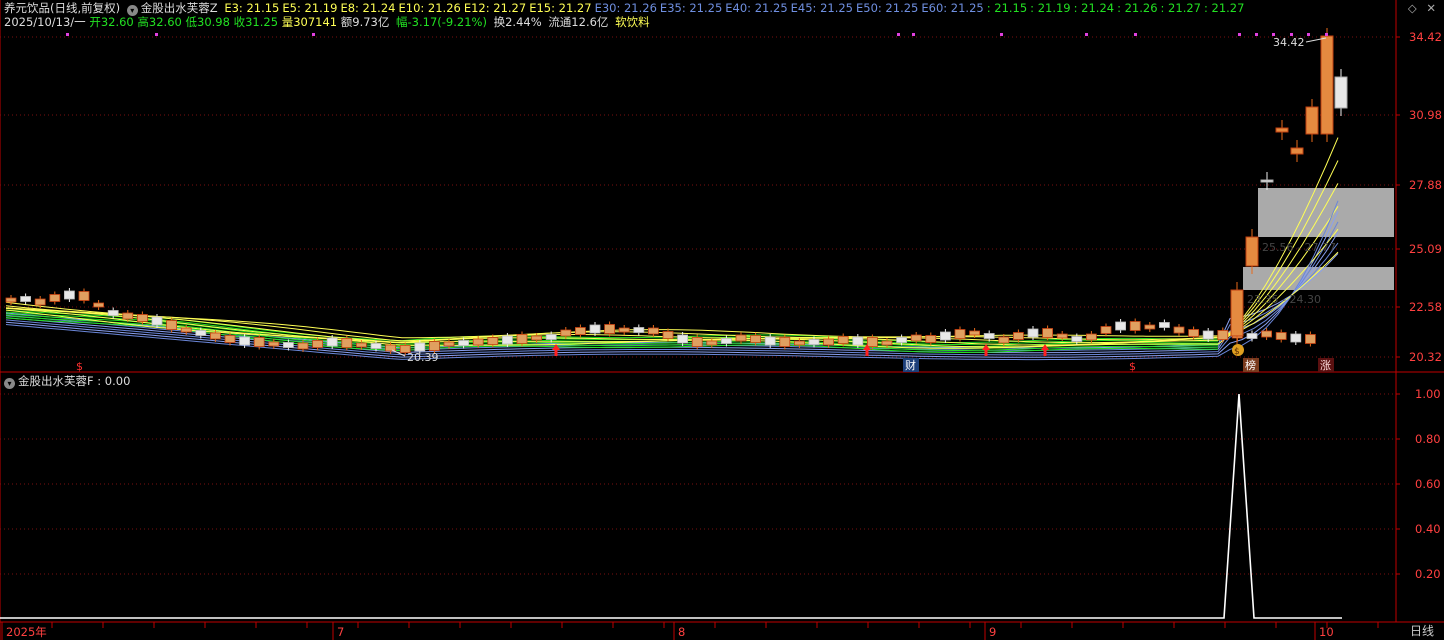 Image resolution: width=1444 pixels, height=640 pixels. Describe the element at coordinates (1299, 247) in the screenshot. I see `zone-upper-label: 25.56 - 27.77` at that location.